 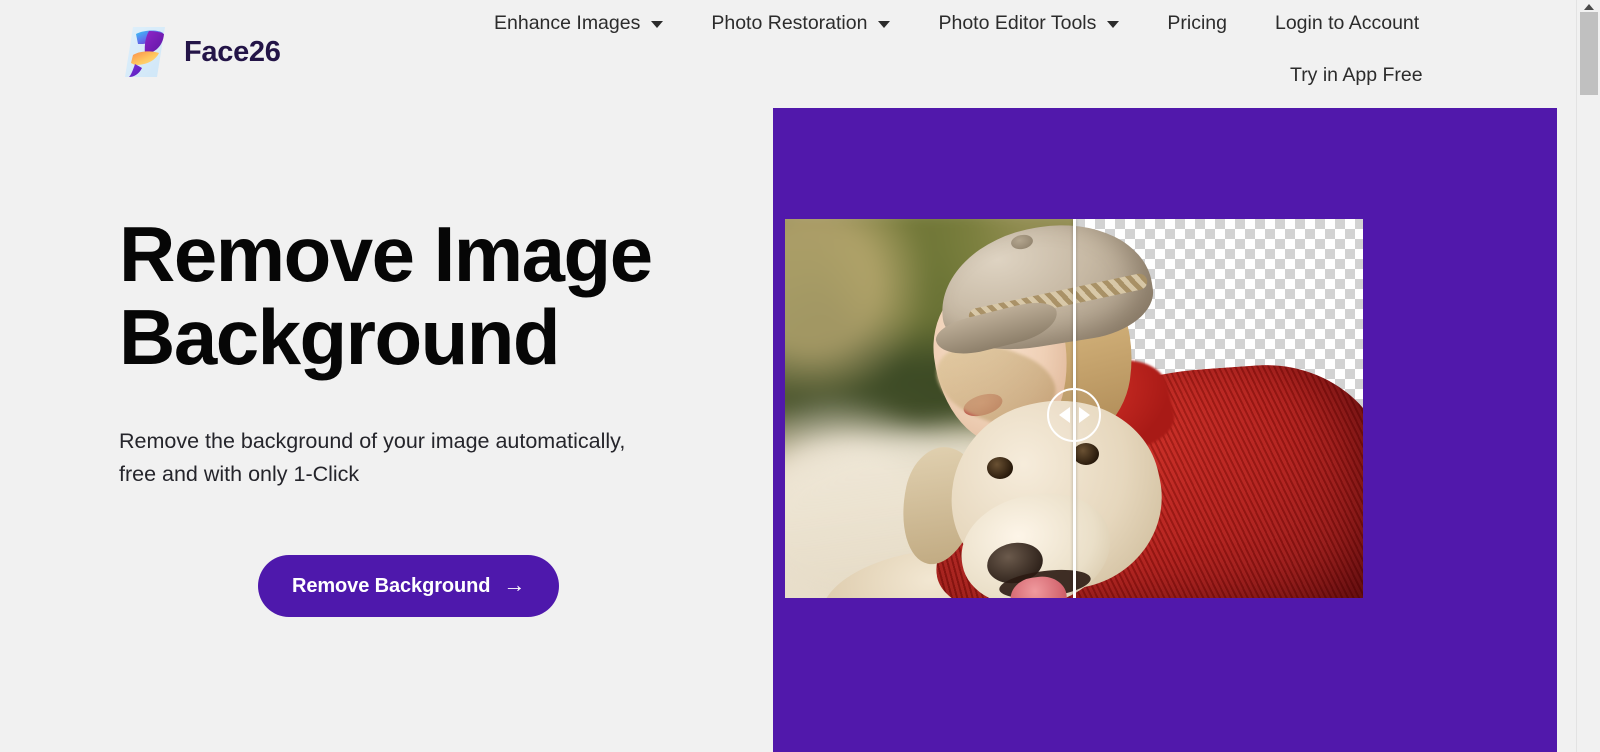 I want to click on comparison-slider-handle, so click(x=1074, y=415).